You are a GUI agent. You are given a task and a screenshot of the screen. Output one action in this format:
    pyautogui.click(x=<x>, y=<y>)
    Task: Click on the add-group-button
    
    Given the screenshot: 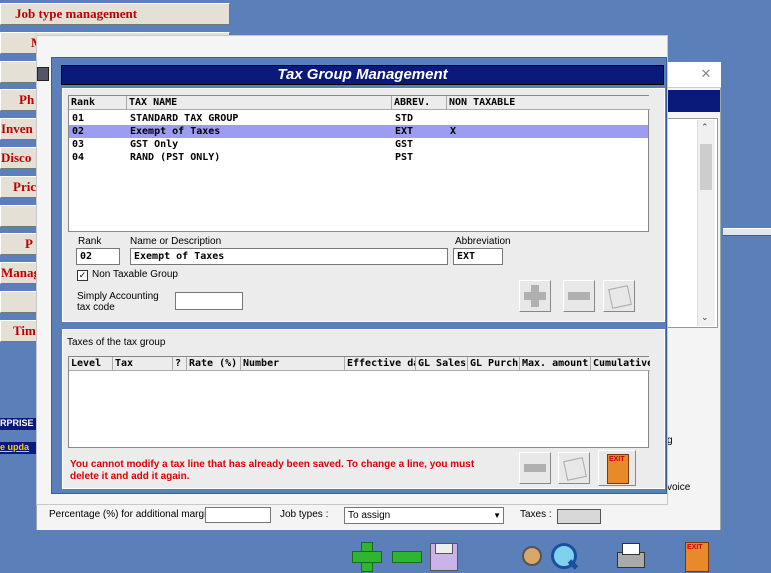 What is the action you would take?
    pyautogui.click(x=535, y=296)
    